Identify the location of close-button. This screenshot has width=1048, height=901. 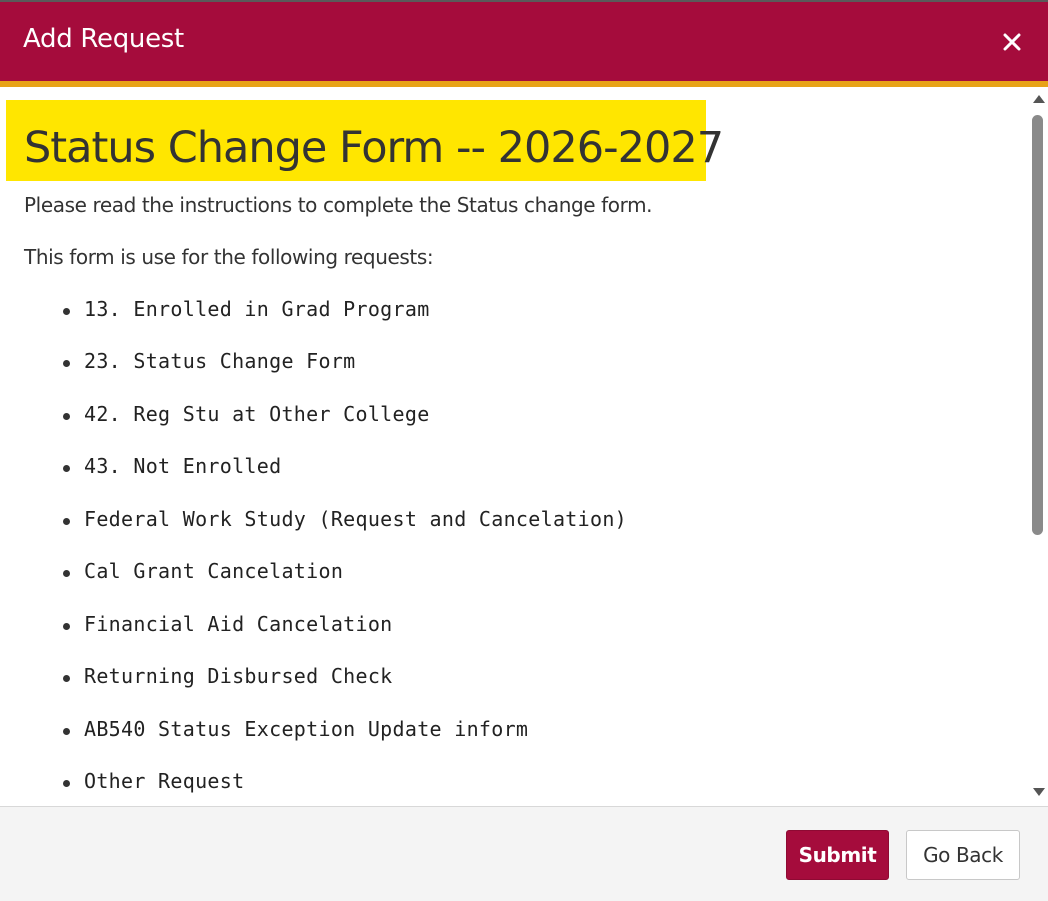
(1012, 42).